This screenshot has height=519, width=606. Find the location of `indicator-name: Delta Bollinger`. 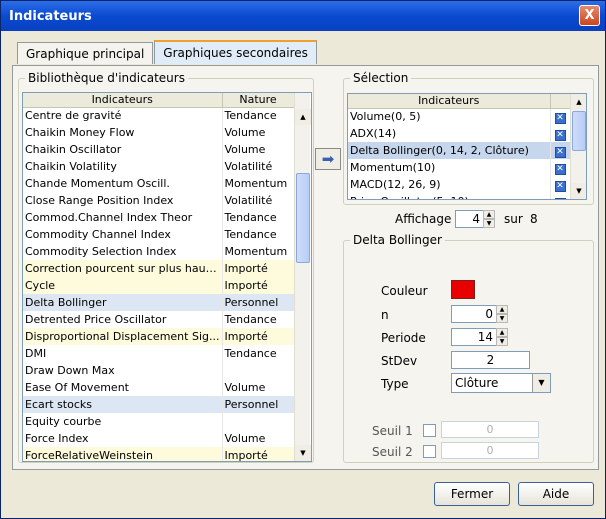

indicator-name: Delta Bollinger is located at coordinates (123, 302).